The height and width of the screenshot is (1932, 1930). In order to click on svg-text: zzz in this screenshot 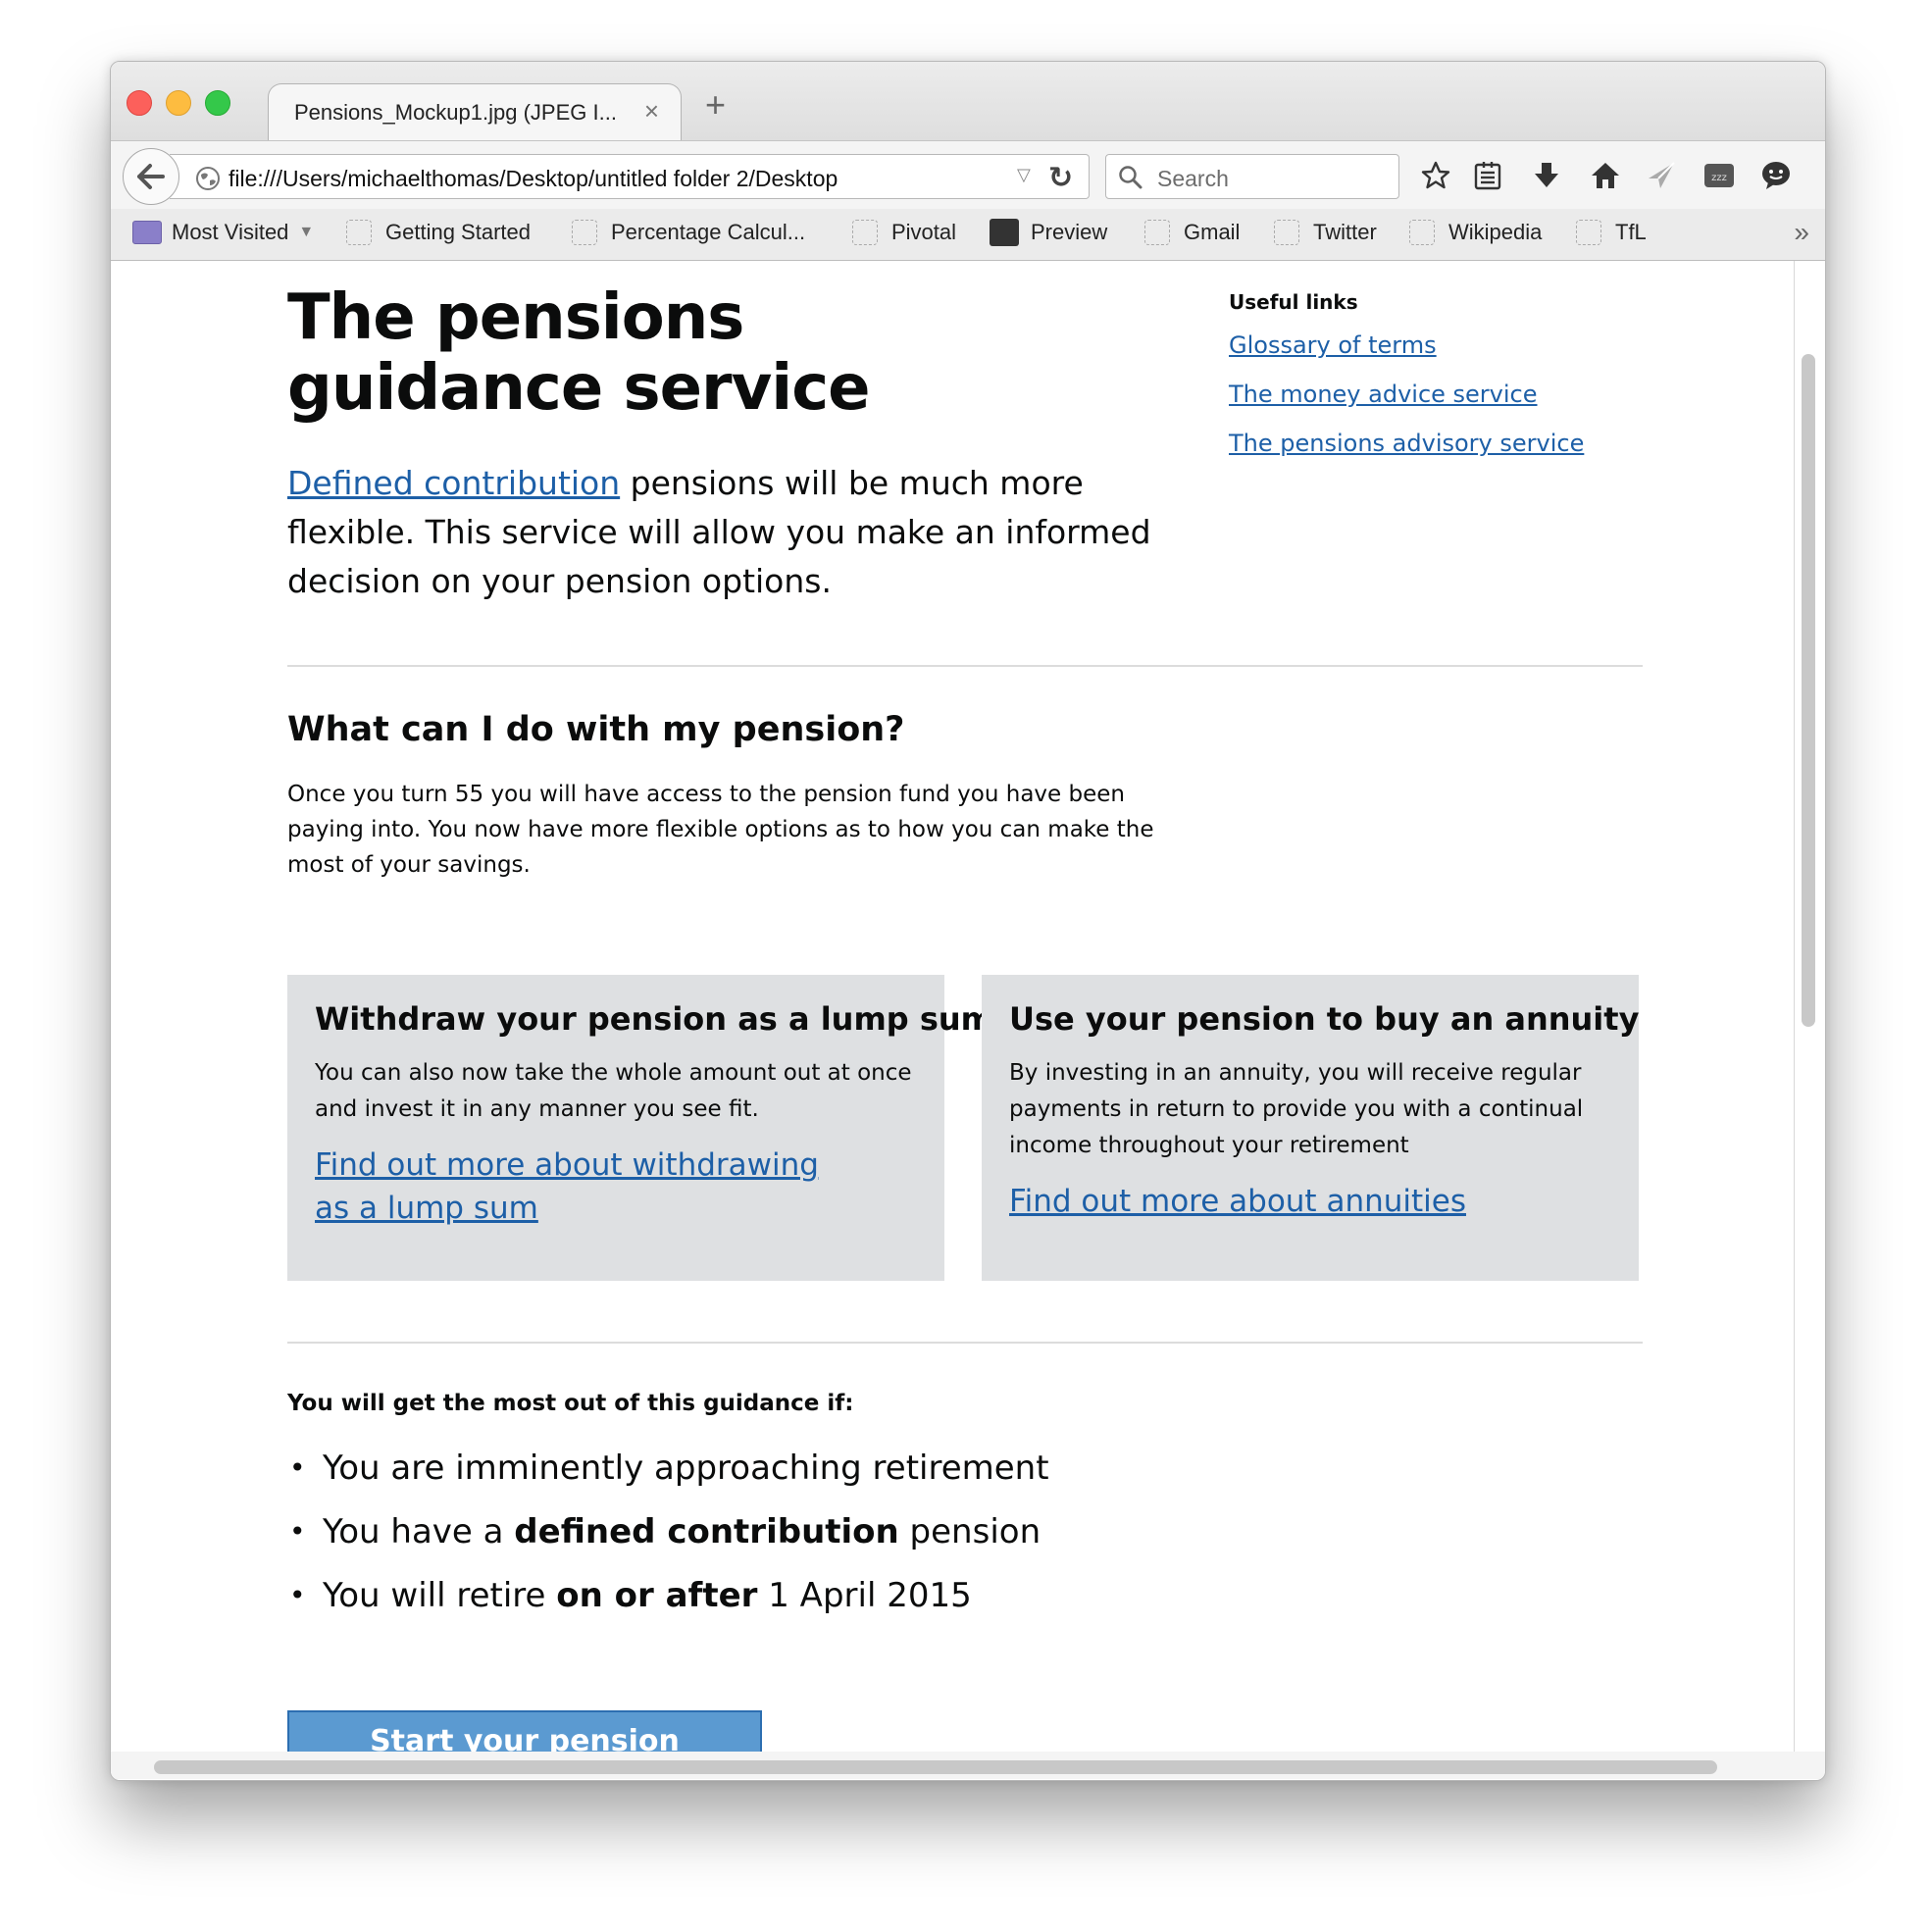, I will do `click(1719, 178)`.